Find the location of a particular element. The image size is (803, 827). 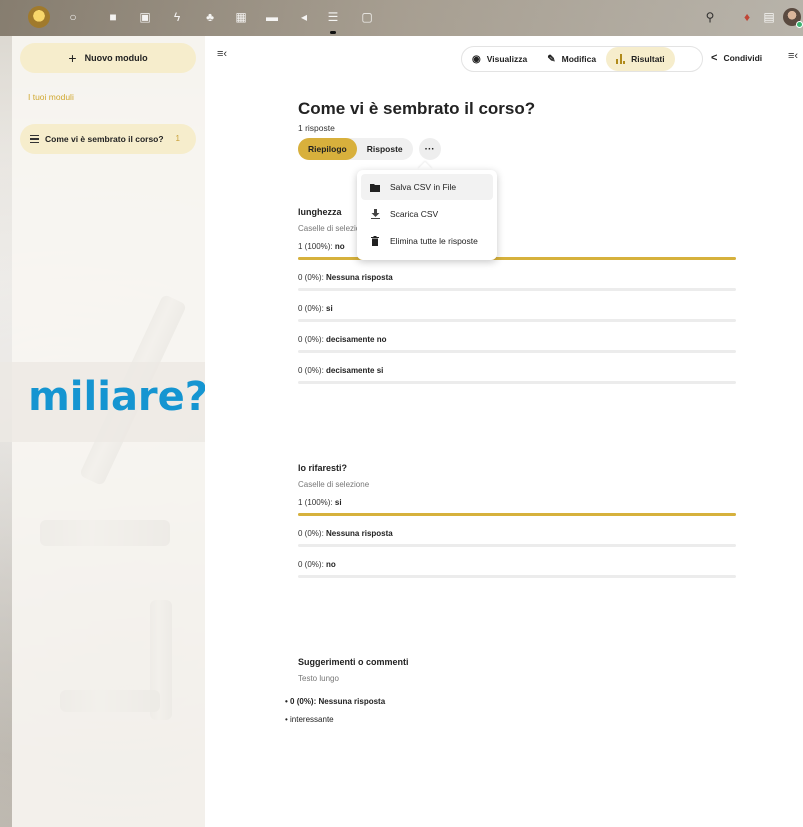

eye-icon: ◉ is located at coordinates (476, 59).